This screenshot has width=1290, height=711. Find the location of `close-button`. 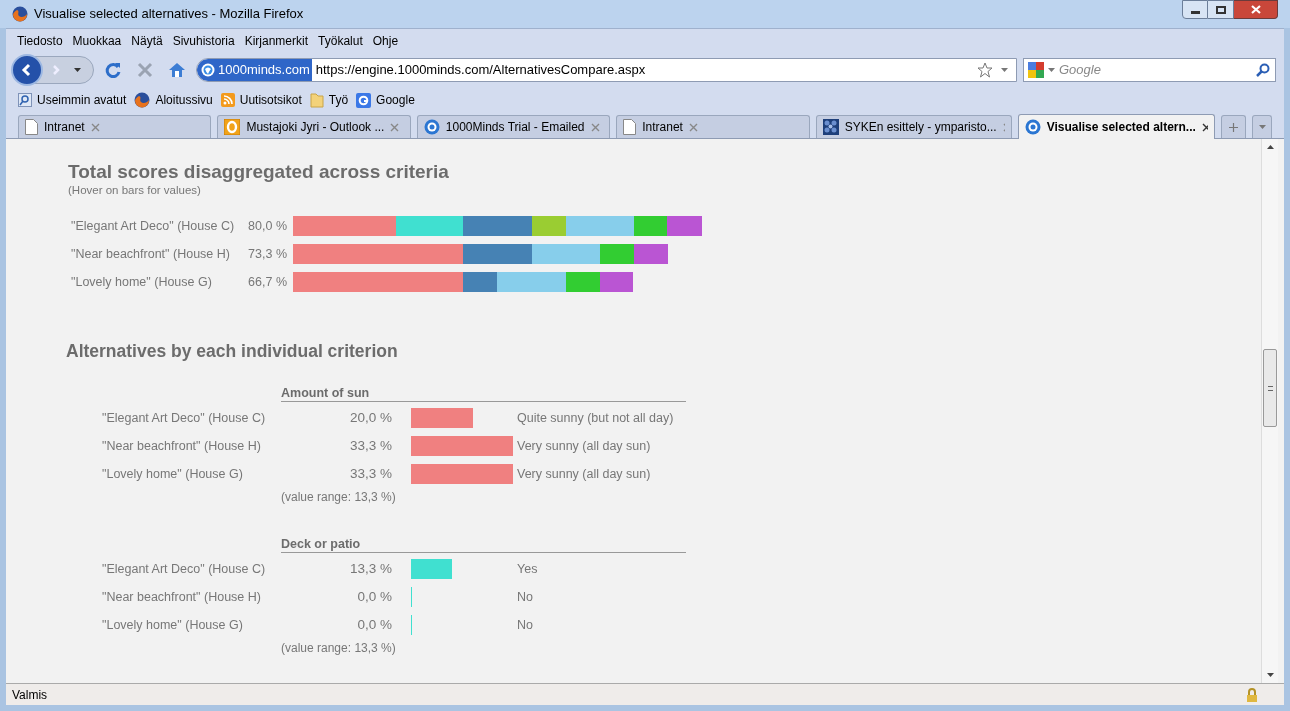

close-button is located at coordinates (1256, 9).